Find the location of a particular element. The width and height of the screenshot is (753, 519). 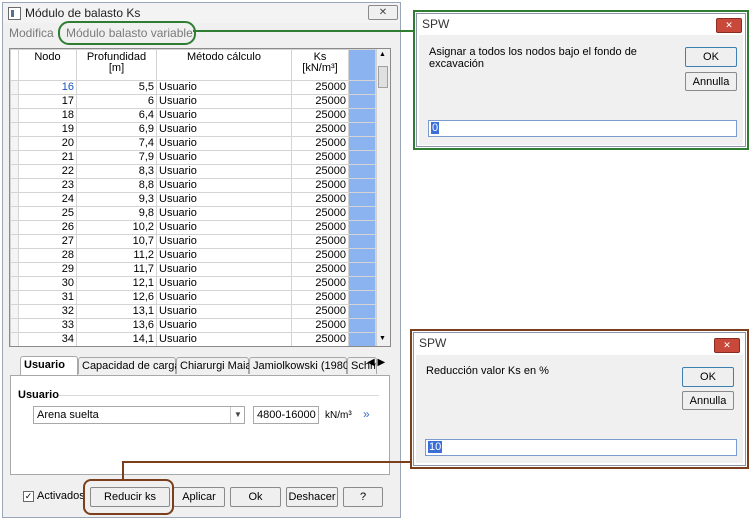

table-row: 26 10,2 Usuario 25000 is located at coordinates (193, 227).